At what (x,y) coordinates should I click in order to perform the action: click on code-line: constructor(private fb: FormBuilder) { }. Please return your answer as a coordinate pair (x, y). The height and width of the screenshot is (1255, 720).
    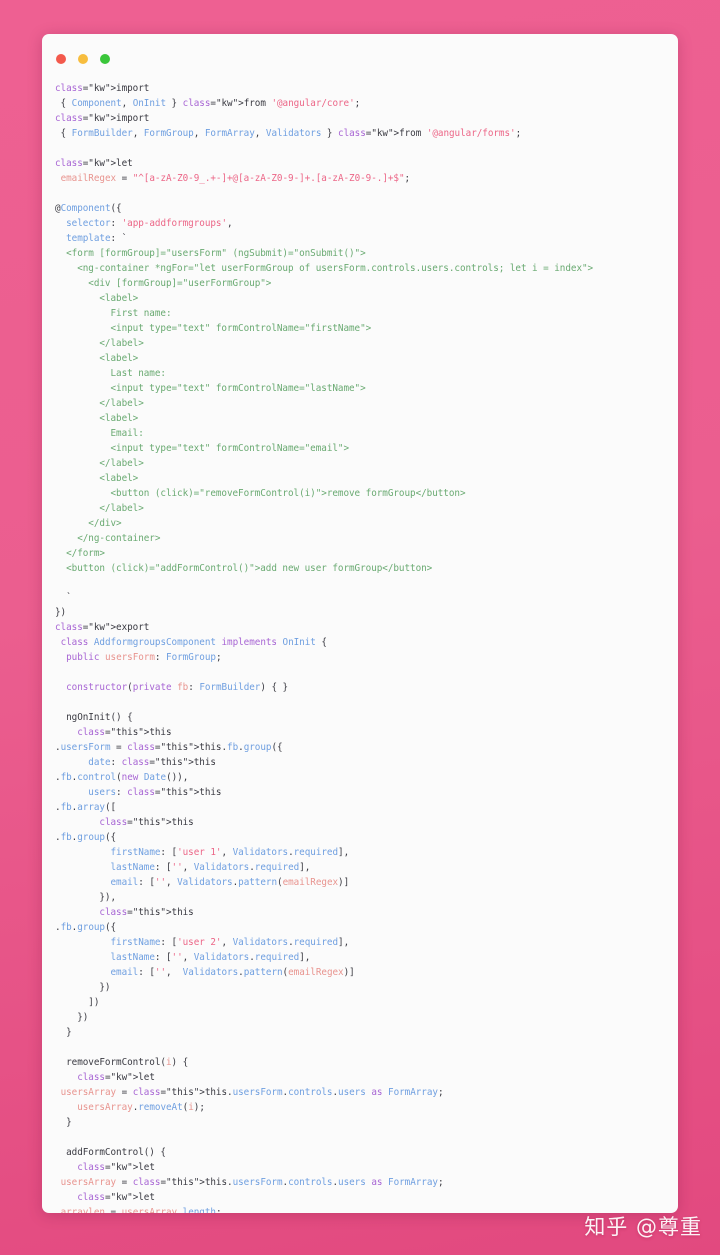
    Looking at the image, I should click on (177, 688).